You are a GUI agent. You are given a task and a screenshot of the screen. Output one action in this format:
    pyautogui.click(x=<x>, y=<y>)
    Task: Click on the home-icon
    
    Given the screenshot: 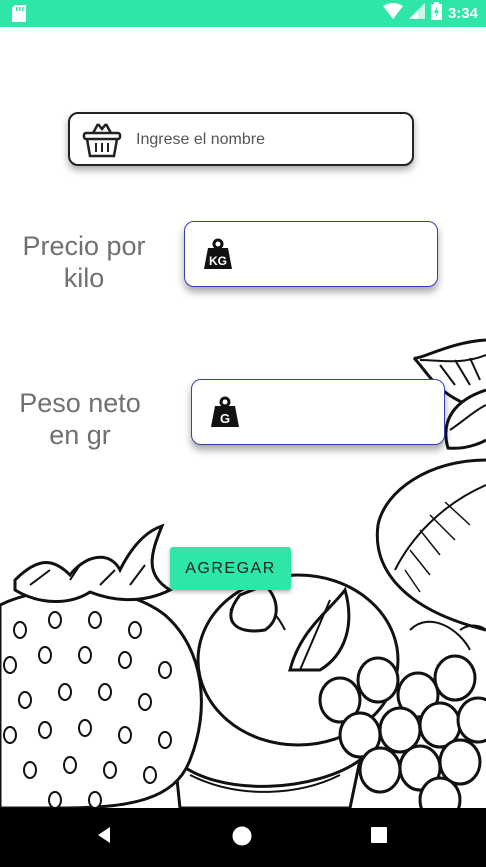 What is the action you would take?
    pyautogui.click(x=242, y=838)
    